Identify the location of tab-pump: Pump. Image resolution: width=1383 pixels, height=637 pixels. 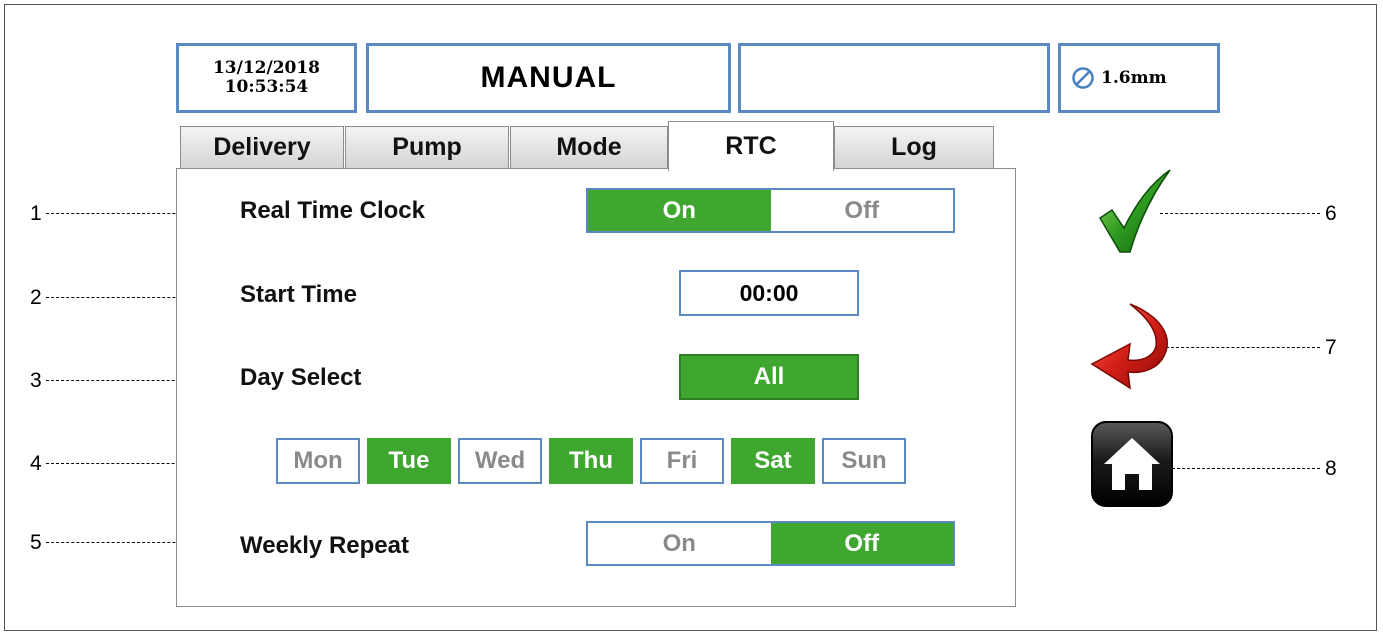
(427, 147).